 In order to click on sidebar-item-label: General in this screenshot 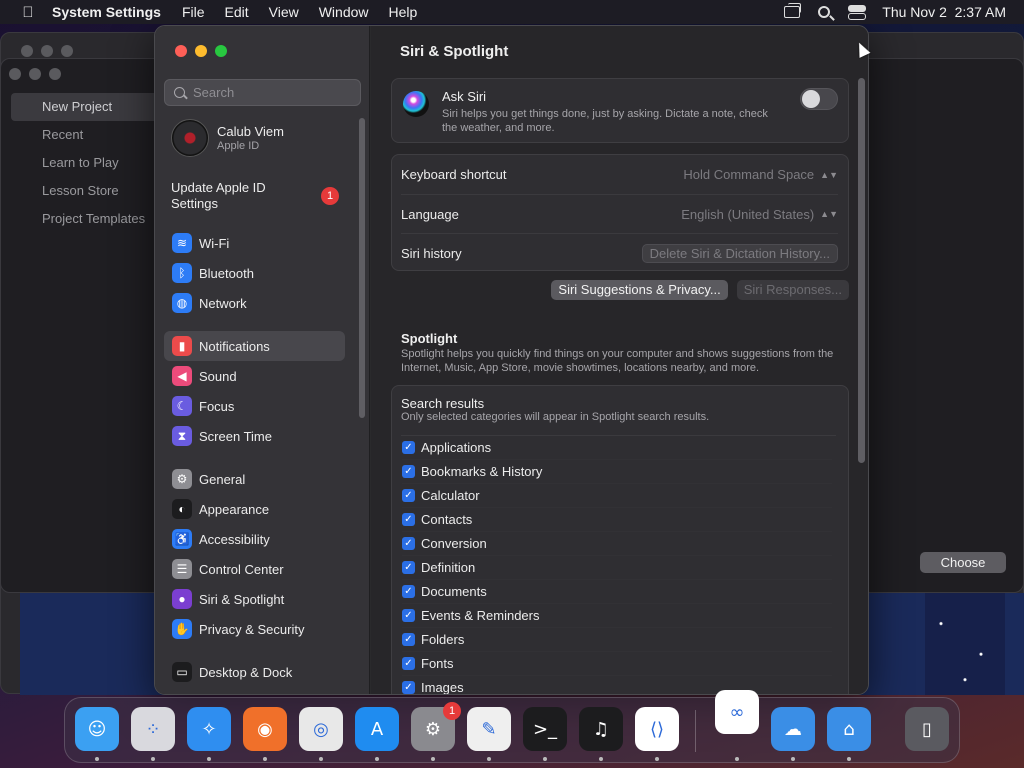, I will do `click(222, 479)`.